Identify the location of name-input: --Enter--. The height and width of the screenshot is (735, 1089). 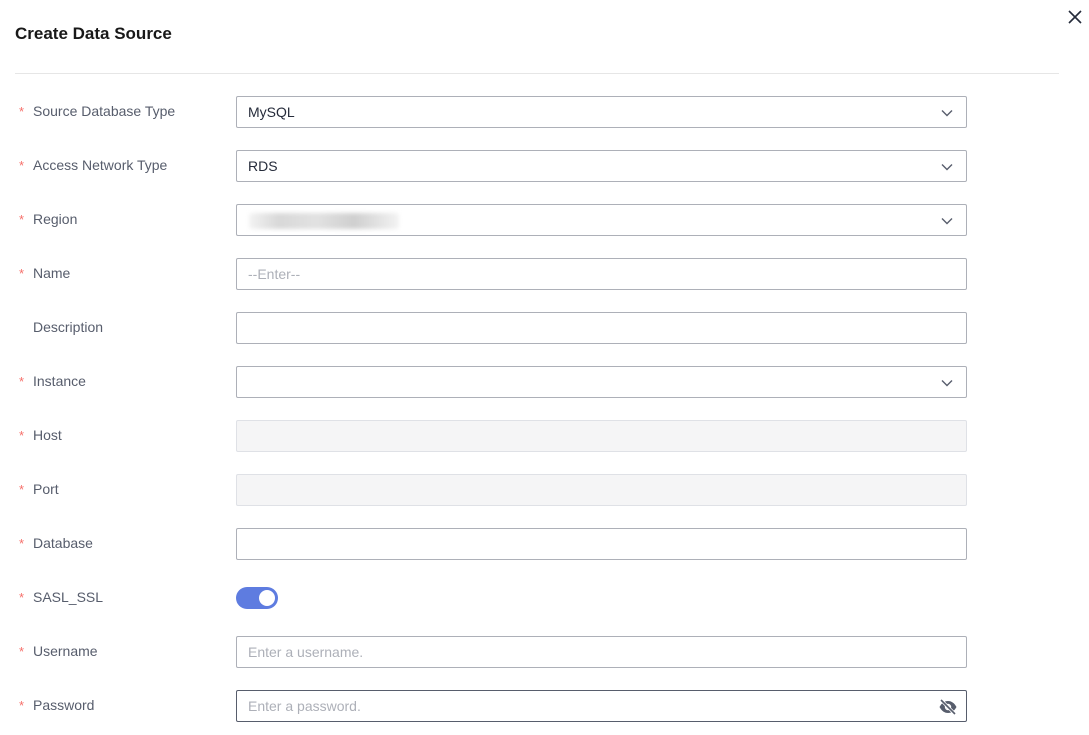
(601, 274).